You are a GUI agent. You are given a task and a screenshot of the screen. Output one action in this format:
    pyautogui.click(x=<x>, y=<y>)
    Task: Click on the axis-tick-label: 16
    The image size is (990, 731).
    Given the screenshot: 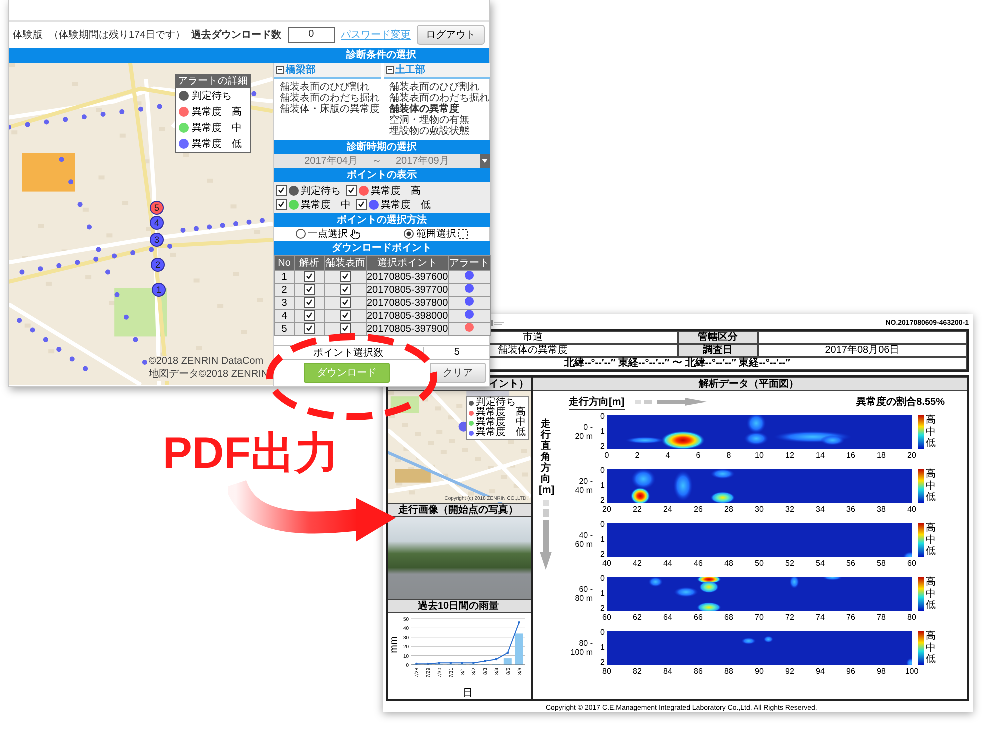 What is the action you would take?
    pyautogui.click(x=851, y=455)
    